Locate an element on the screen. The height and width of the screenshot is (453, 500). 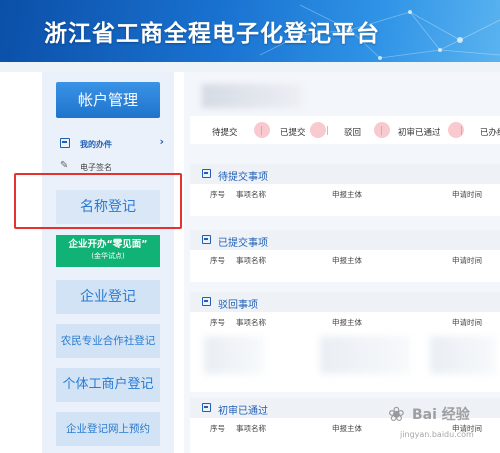
zero-visit-title: 企业开办“零见面” is located at coordinates (108, 244).